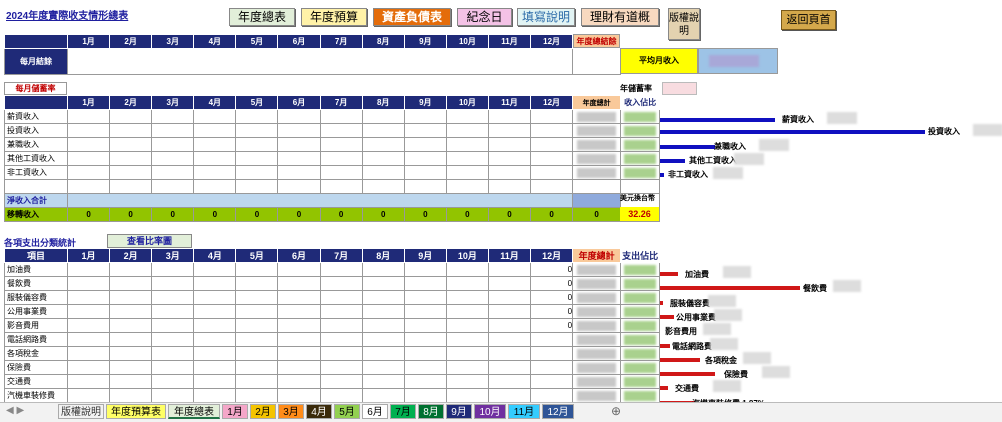 The image size is (1002, 422). I want to click on annual-budget-button: 年度預算, so click(334, 17).